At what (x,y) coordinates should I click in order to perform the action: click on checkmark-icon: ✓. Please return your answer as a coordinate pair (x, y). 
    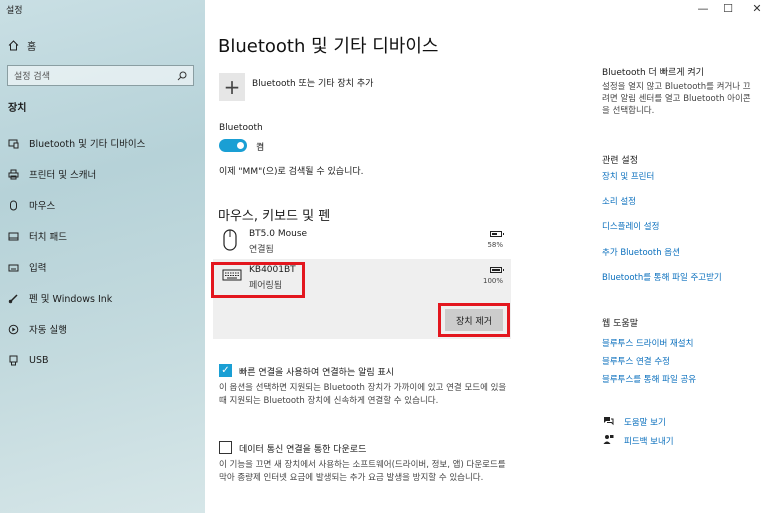
    Looking at the image, I should click on (225, 370).